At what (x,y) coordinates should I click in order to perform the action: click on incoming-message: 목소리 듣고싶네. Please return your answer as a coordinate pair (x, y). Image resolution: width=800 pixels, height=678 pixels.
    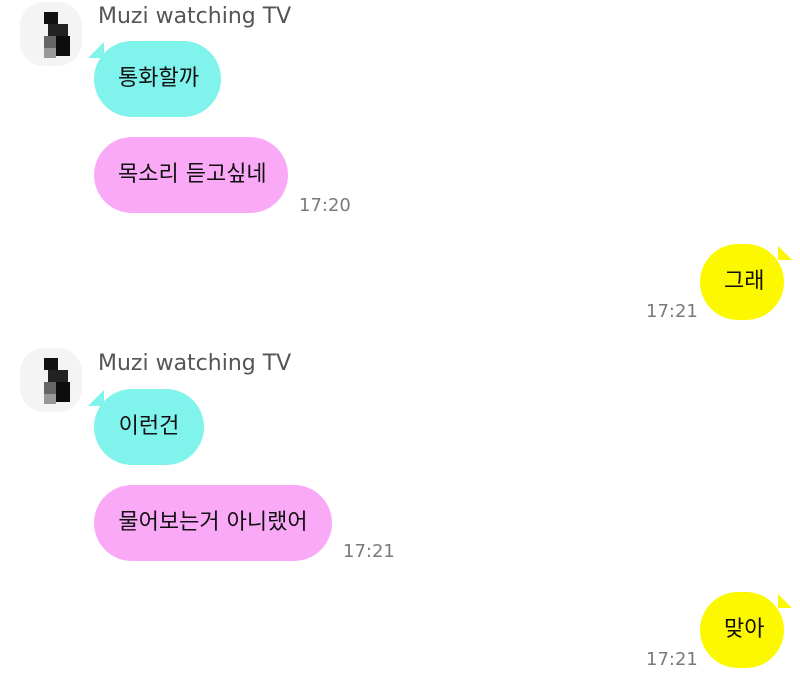
    Looking at the image, I should click on (191, 175).